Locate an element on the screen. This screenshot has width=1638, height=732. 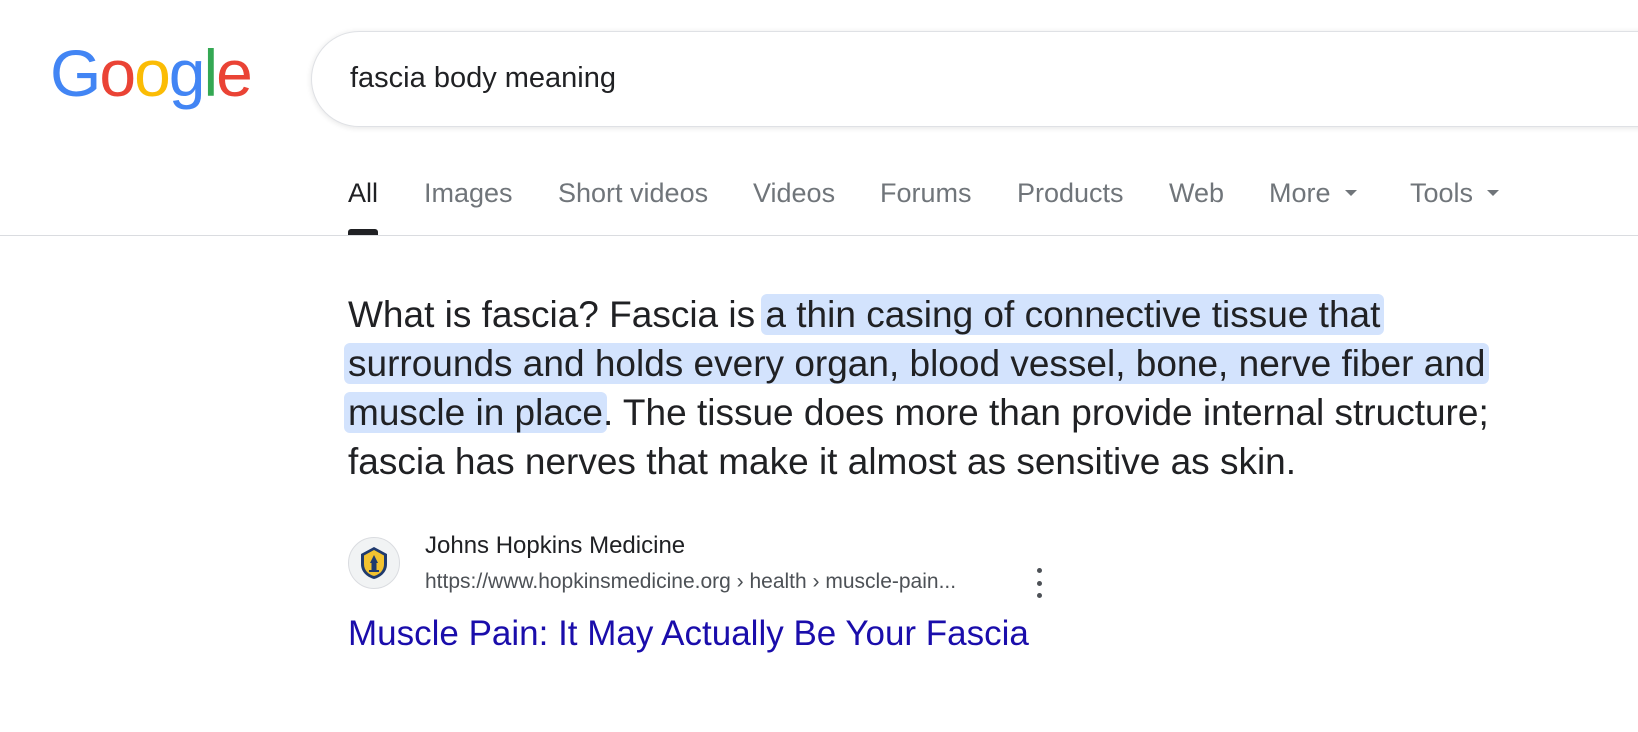
site-favicon is located at coordinates (374, 563).